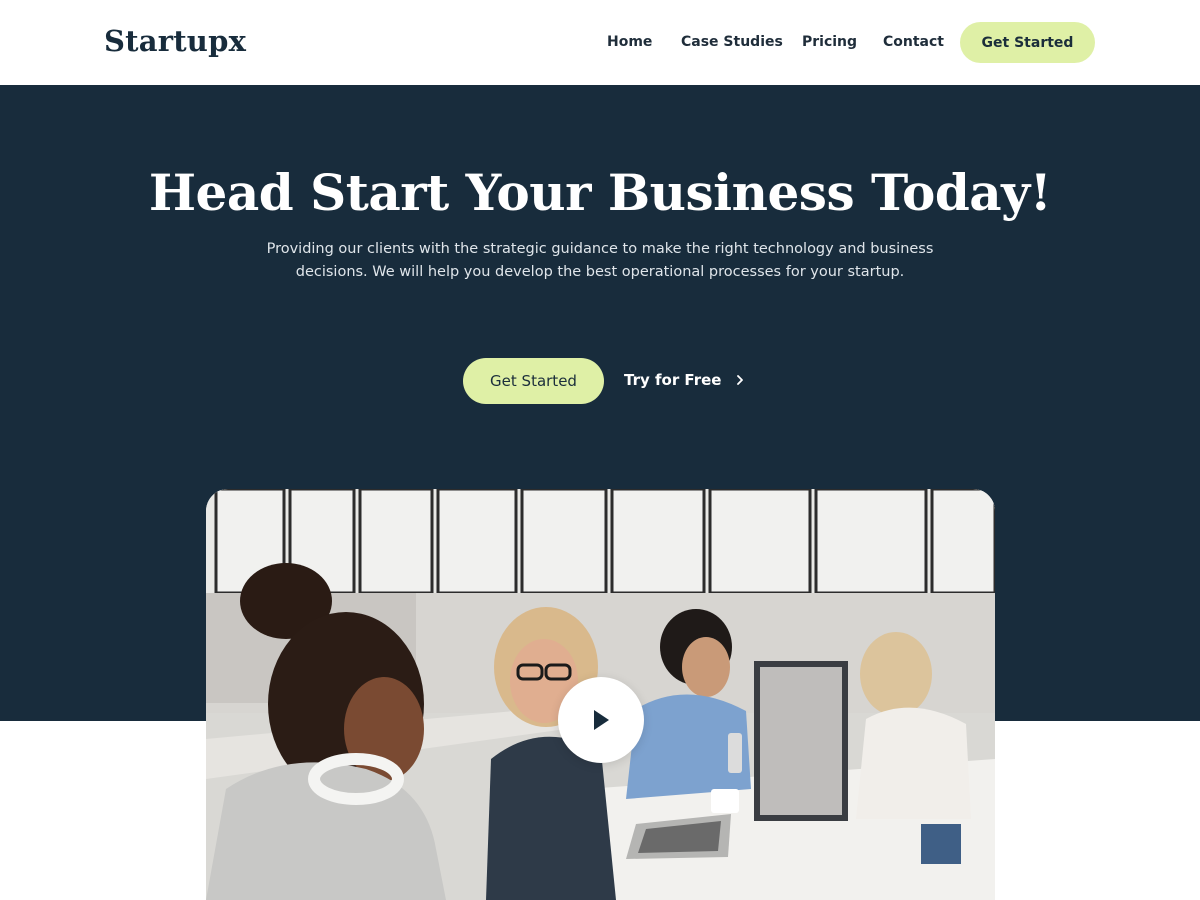  Describe the element at coordinates (175, 41) in the screenshot. I see `logo: Startupx` at that location.